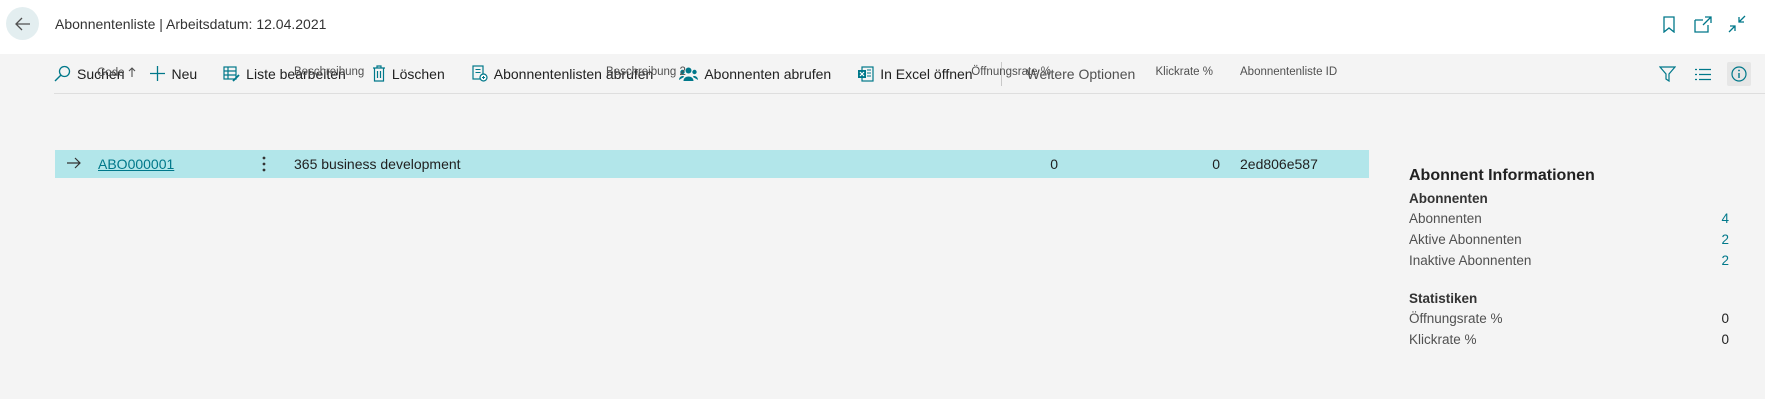 The width and height of the screenshot is (1765, 399). Describe the element at coordinates (1279, 164) in the screenshot. I see `row-list-id: 2ed806e587` at that location.